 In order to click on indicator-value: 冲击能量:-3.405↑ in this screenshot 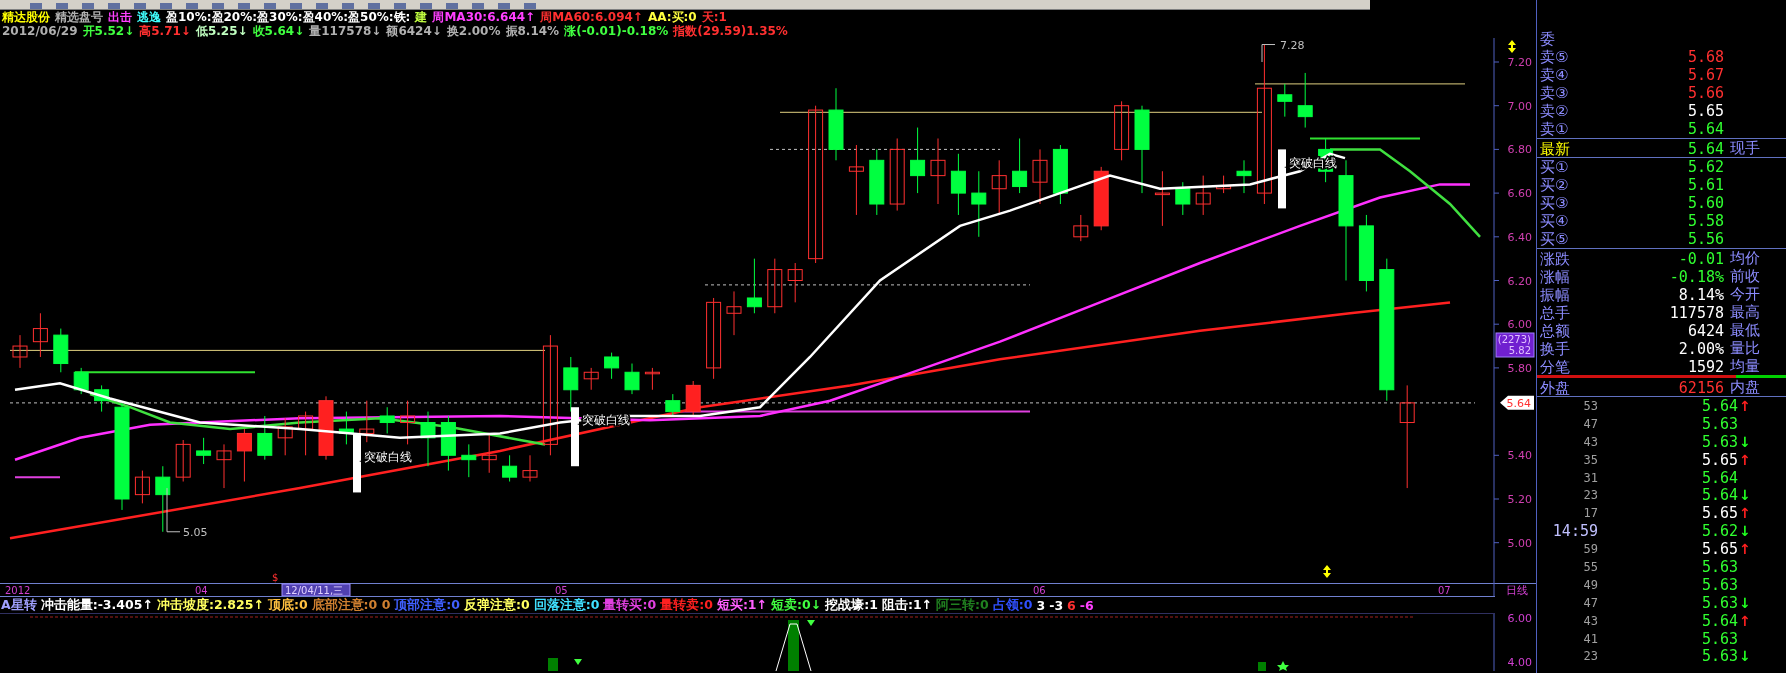, I will do `click(96, 605)`.